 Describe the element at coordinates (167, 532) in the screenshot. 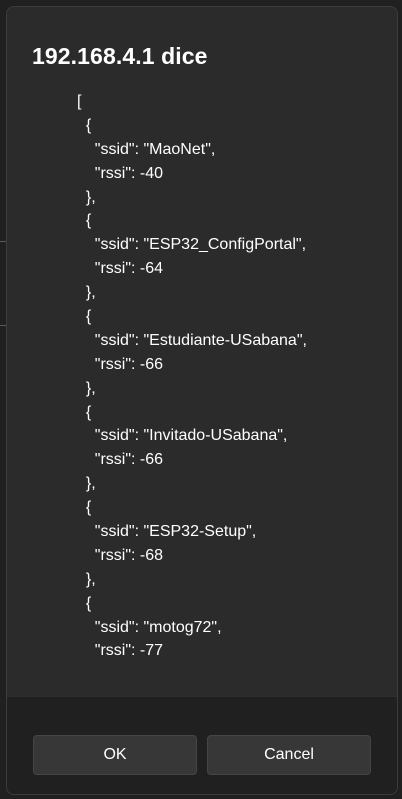

I see `message-line: "ssid": "ESP32-Setup",` at that location.